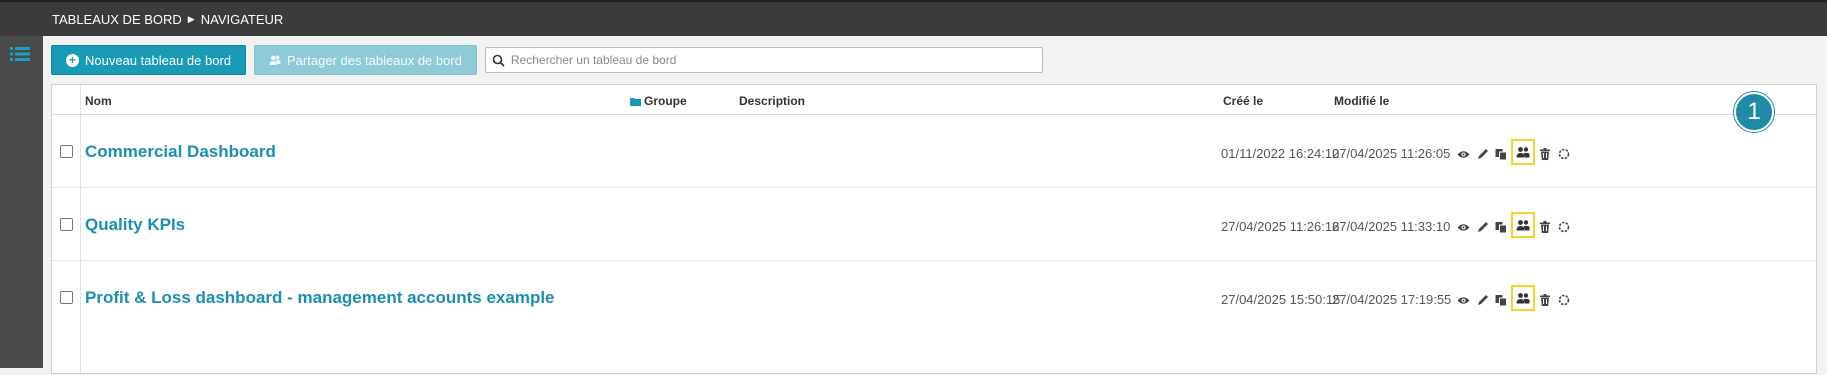  Describe the element at coordinates (1391, 153) in the screenshot. I see `modified-date: 27/04/2025 11:26:05` at that location.